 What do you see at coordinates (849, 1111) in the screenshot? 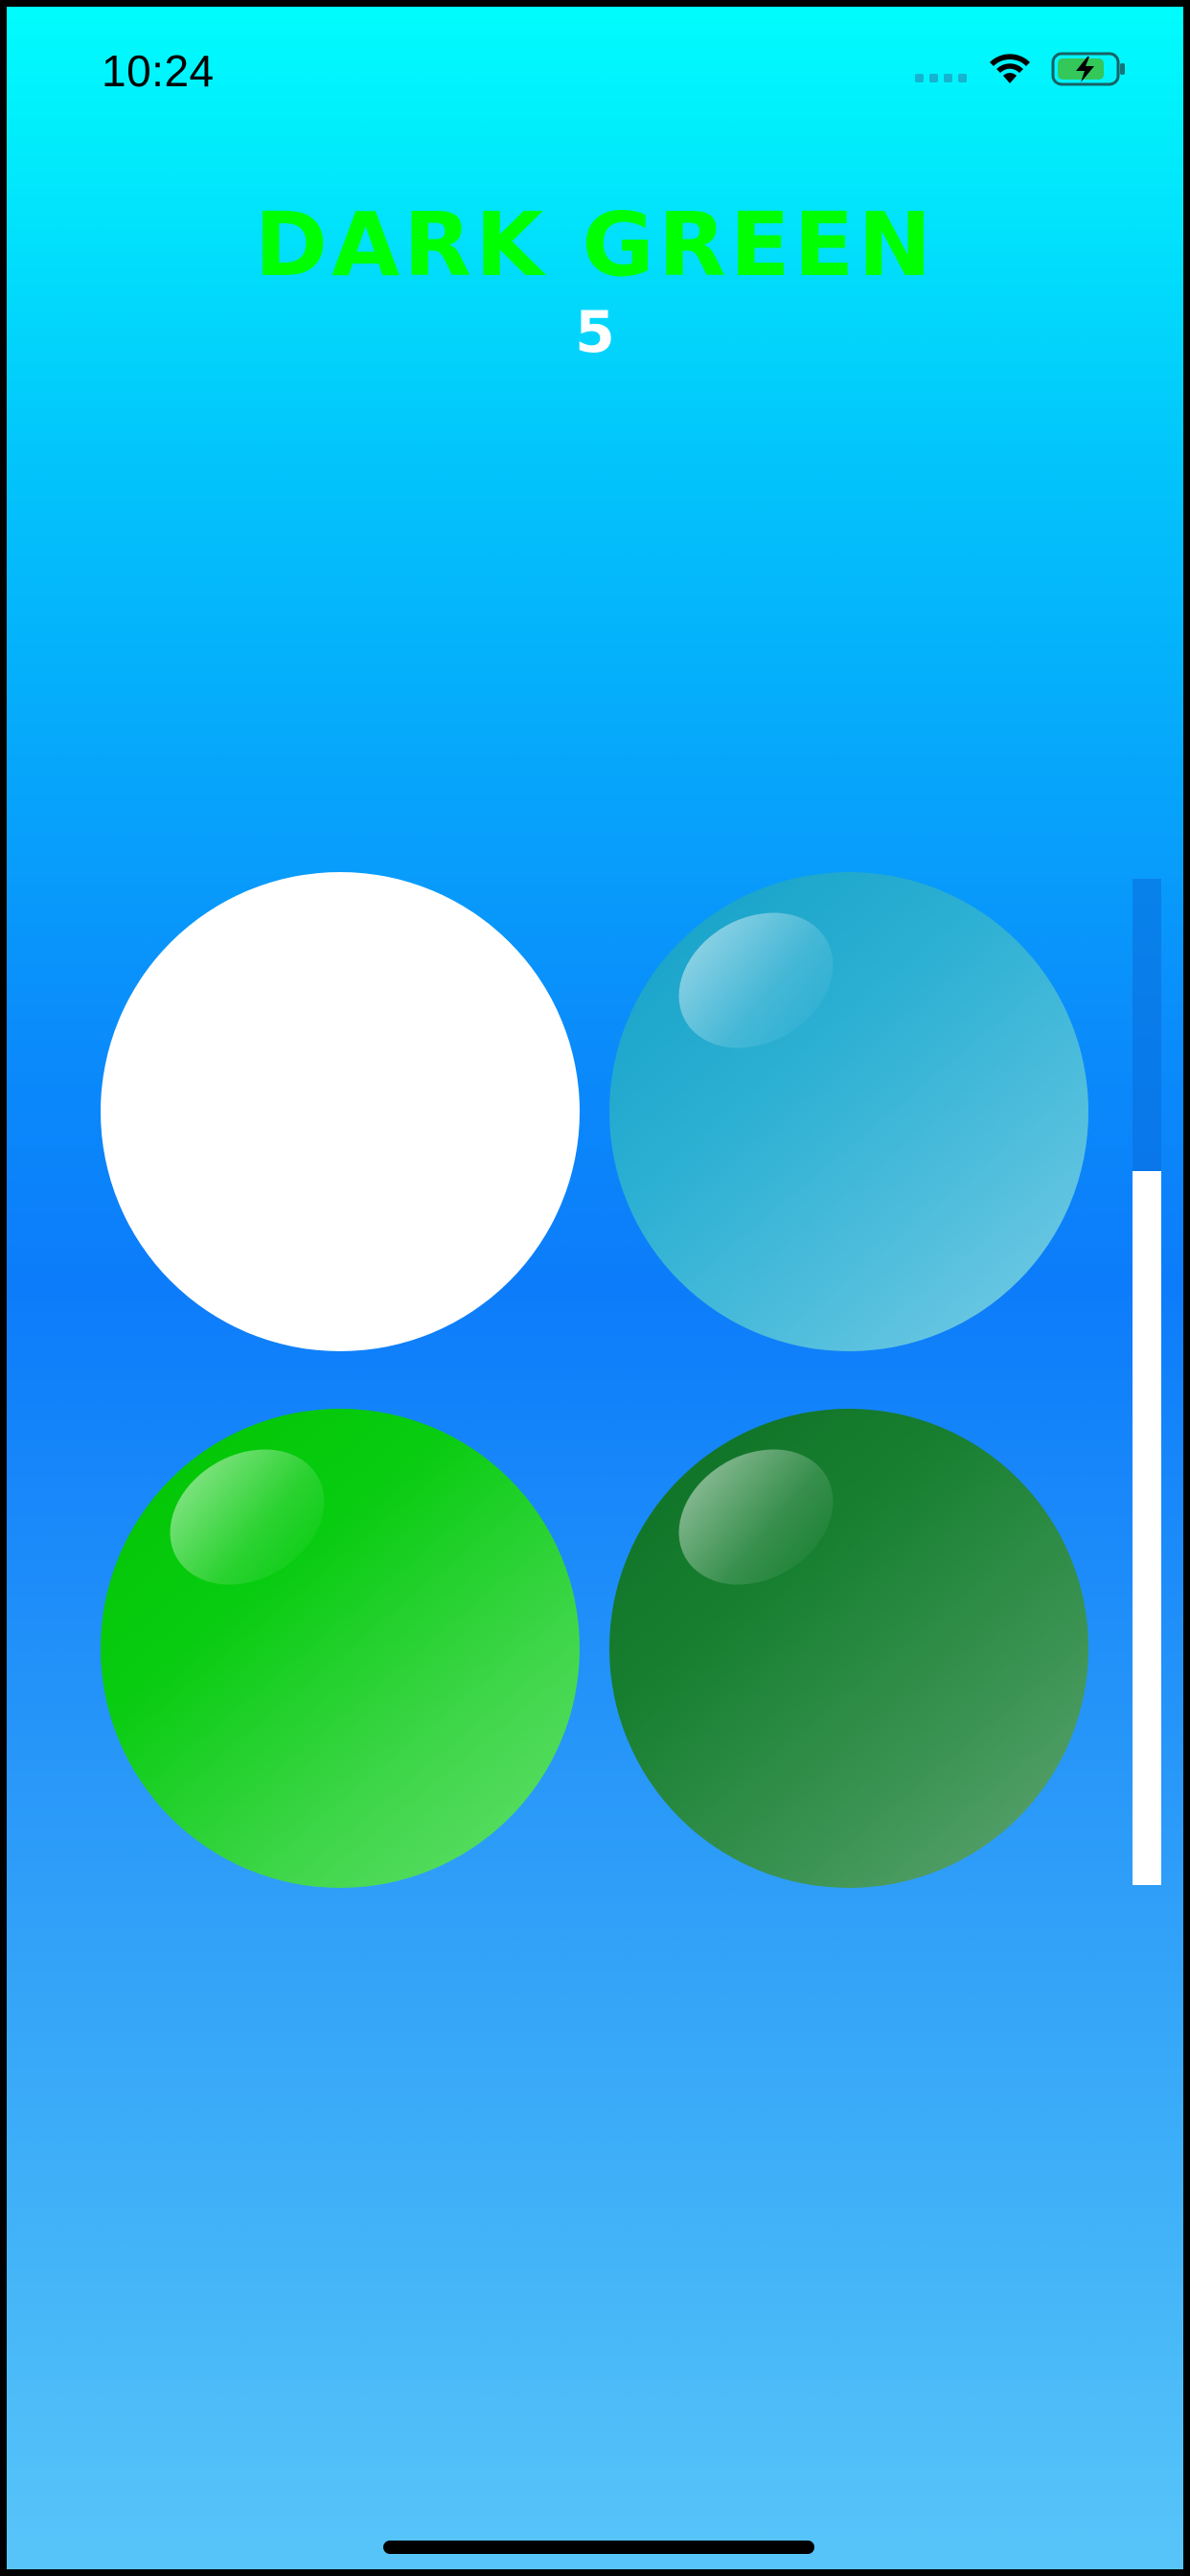
I see `orb-light-blue-button` at bounding box center [849, 1111].